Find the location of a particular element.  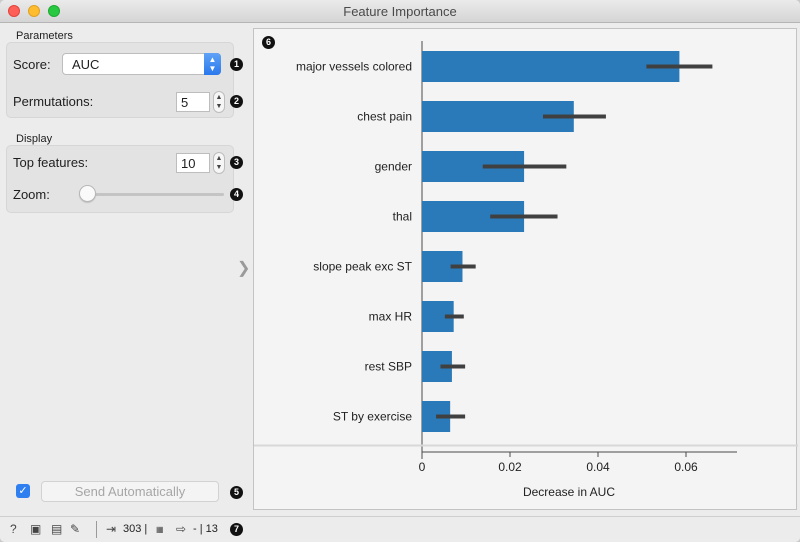

permutations-value: 5 is located at coordinates (185, 102).